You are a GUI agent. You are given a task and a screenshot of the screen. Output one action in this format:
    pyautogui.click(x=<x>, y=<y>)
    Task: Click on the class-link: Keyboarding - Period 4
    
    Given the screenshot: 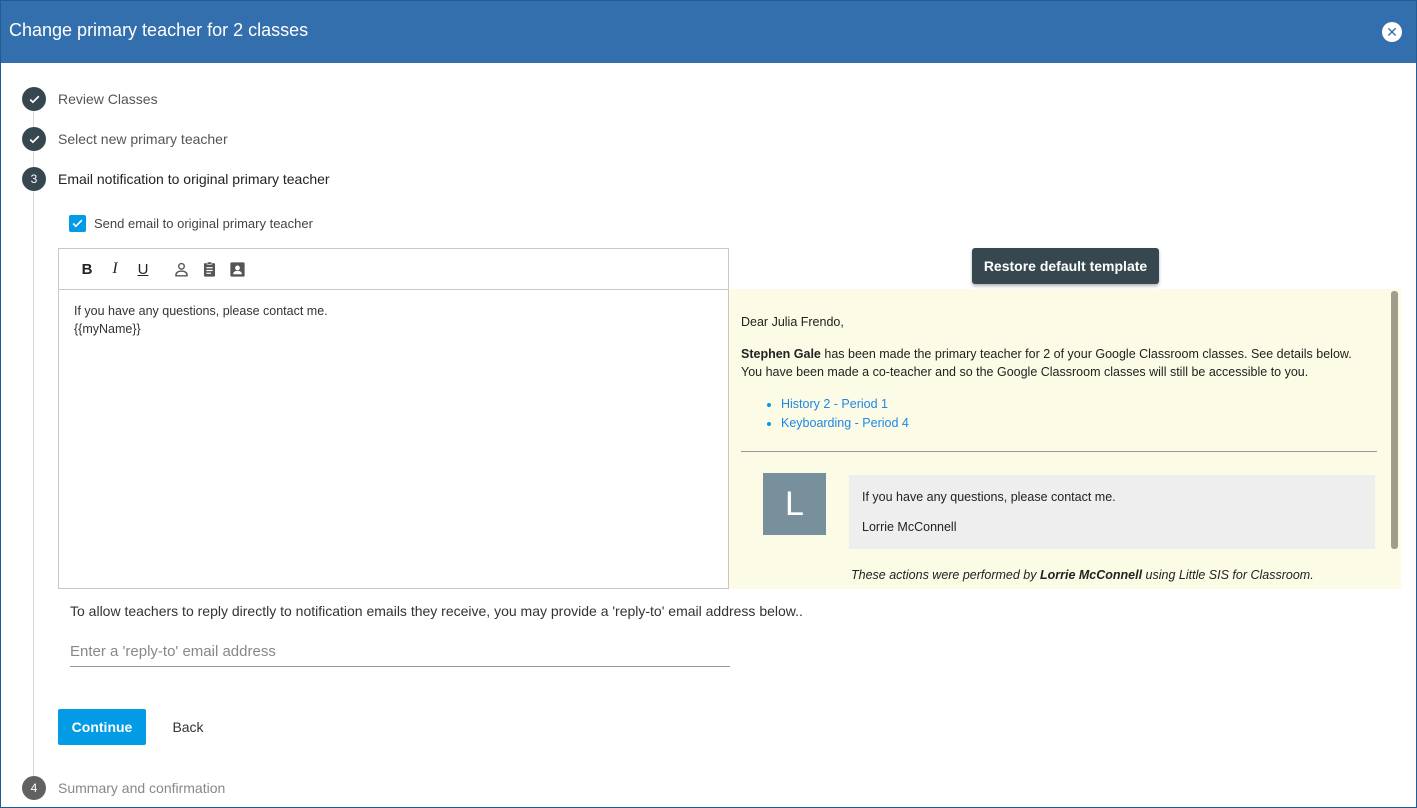 What is the action you would take?
    pyautogui.click(x=845, y=423)
    